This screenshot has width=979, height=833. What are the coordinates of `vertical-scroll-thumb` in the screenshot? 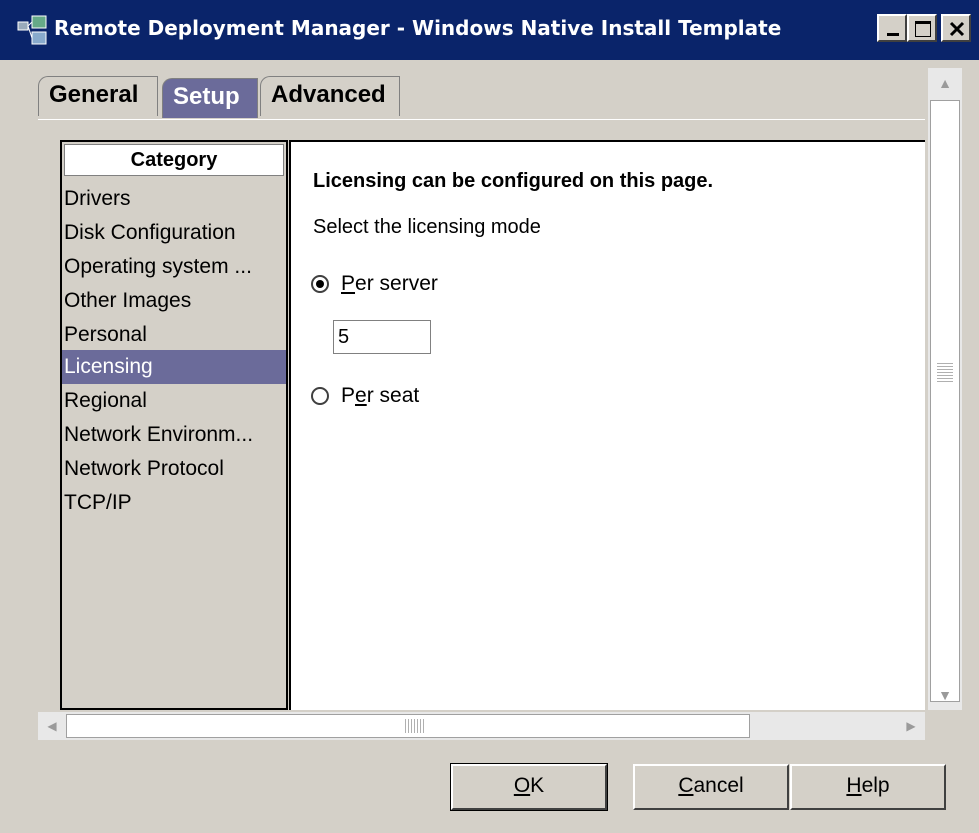 It's located at (945, 401).